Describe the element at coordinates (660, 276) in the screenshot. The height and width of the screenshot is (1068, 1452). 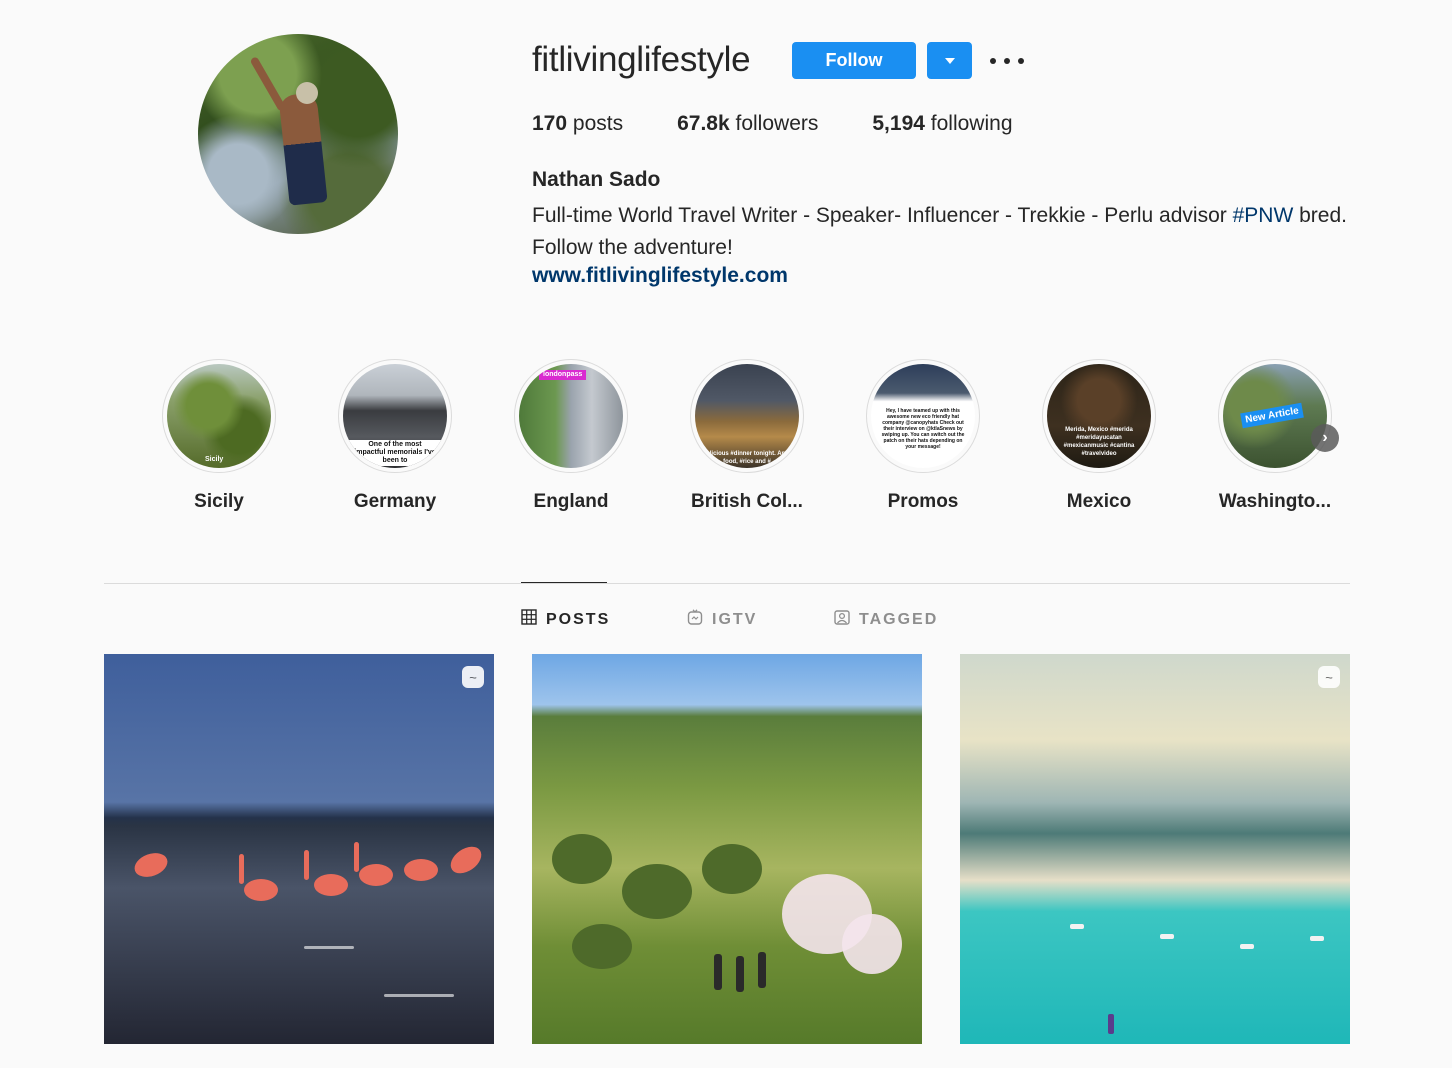
I see `profile-website-link: www.fitlivinglifestyle.com` at that location.